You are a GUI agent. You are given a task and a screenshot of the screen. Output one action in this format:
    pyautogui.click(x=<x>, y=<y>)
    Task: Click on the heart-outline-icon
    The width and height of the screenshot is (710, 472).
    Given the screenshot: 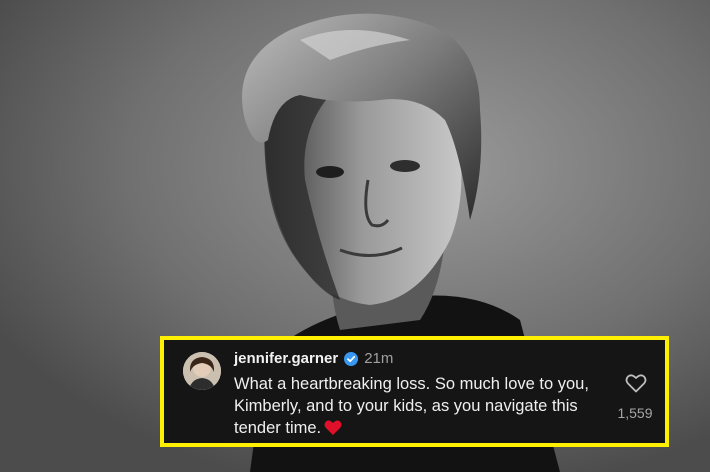 What is the action you would take?
    pyautogui.click(x=636, y=383)
    